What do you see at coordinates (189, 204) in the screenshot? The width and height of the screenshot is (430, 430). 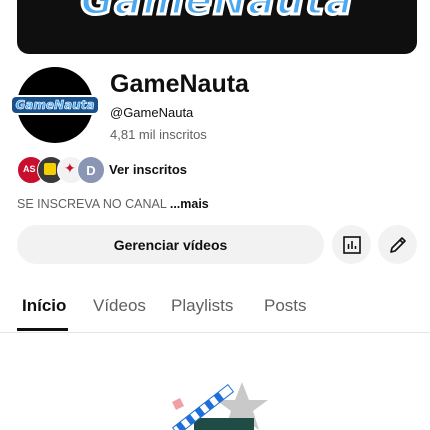 I see `more-link: ...mais` at bounding box center [189, 204].